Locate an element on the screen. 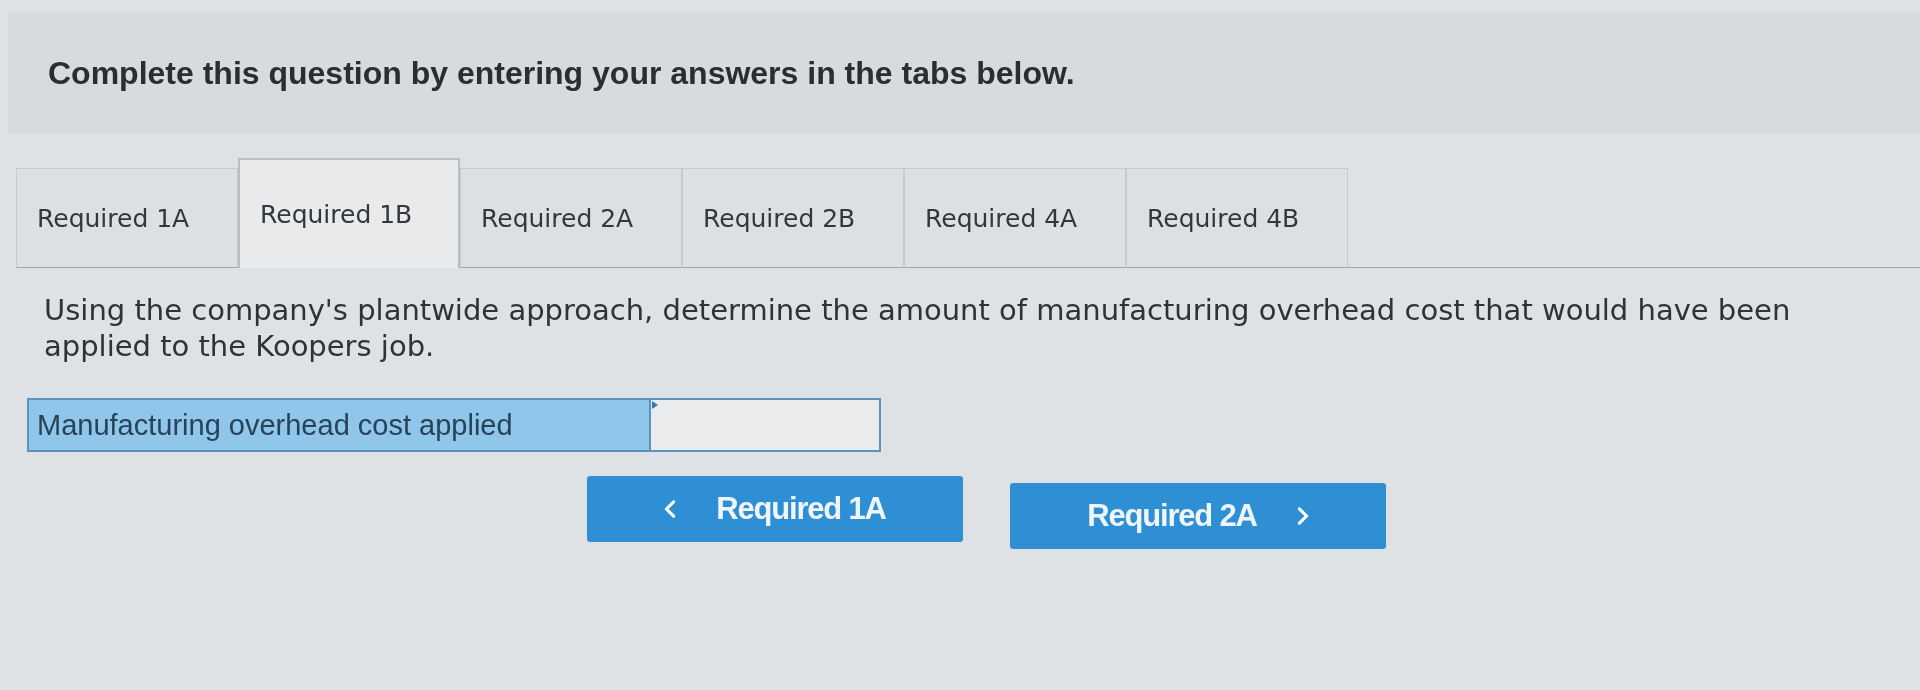 This screenshot has width=1920, height=690. answer-label-cell: Manufacturing overhead cost applied is located at coordinates (338, 425).